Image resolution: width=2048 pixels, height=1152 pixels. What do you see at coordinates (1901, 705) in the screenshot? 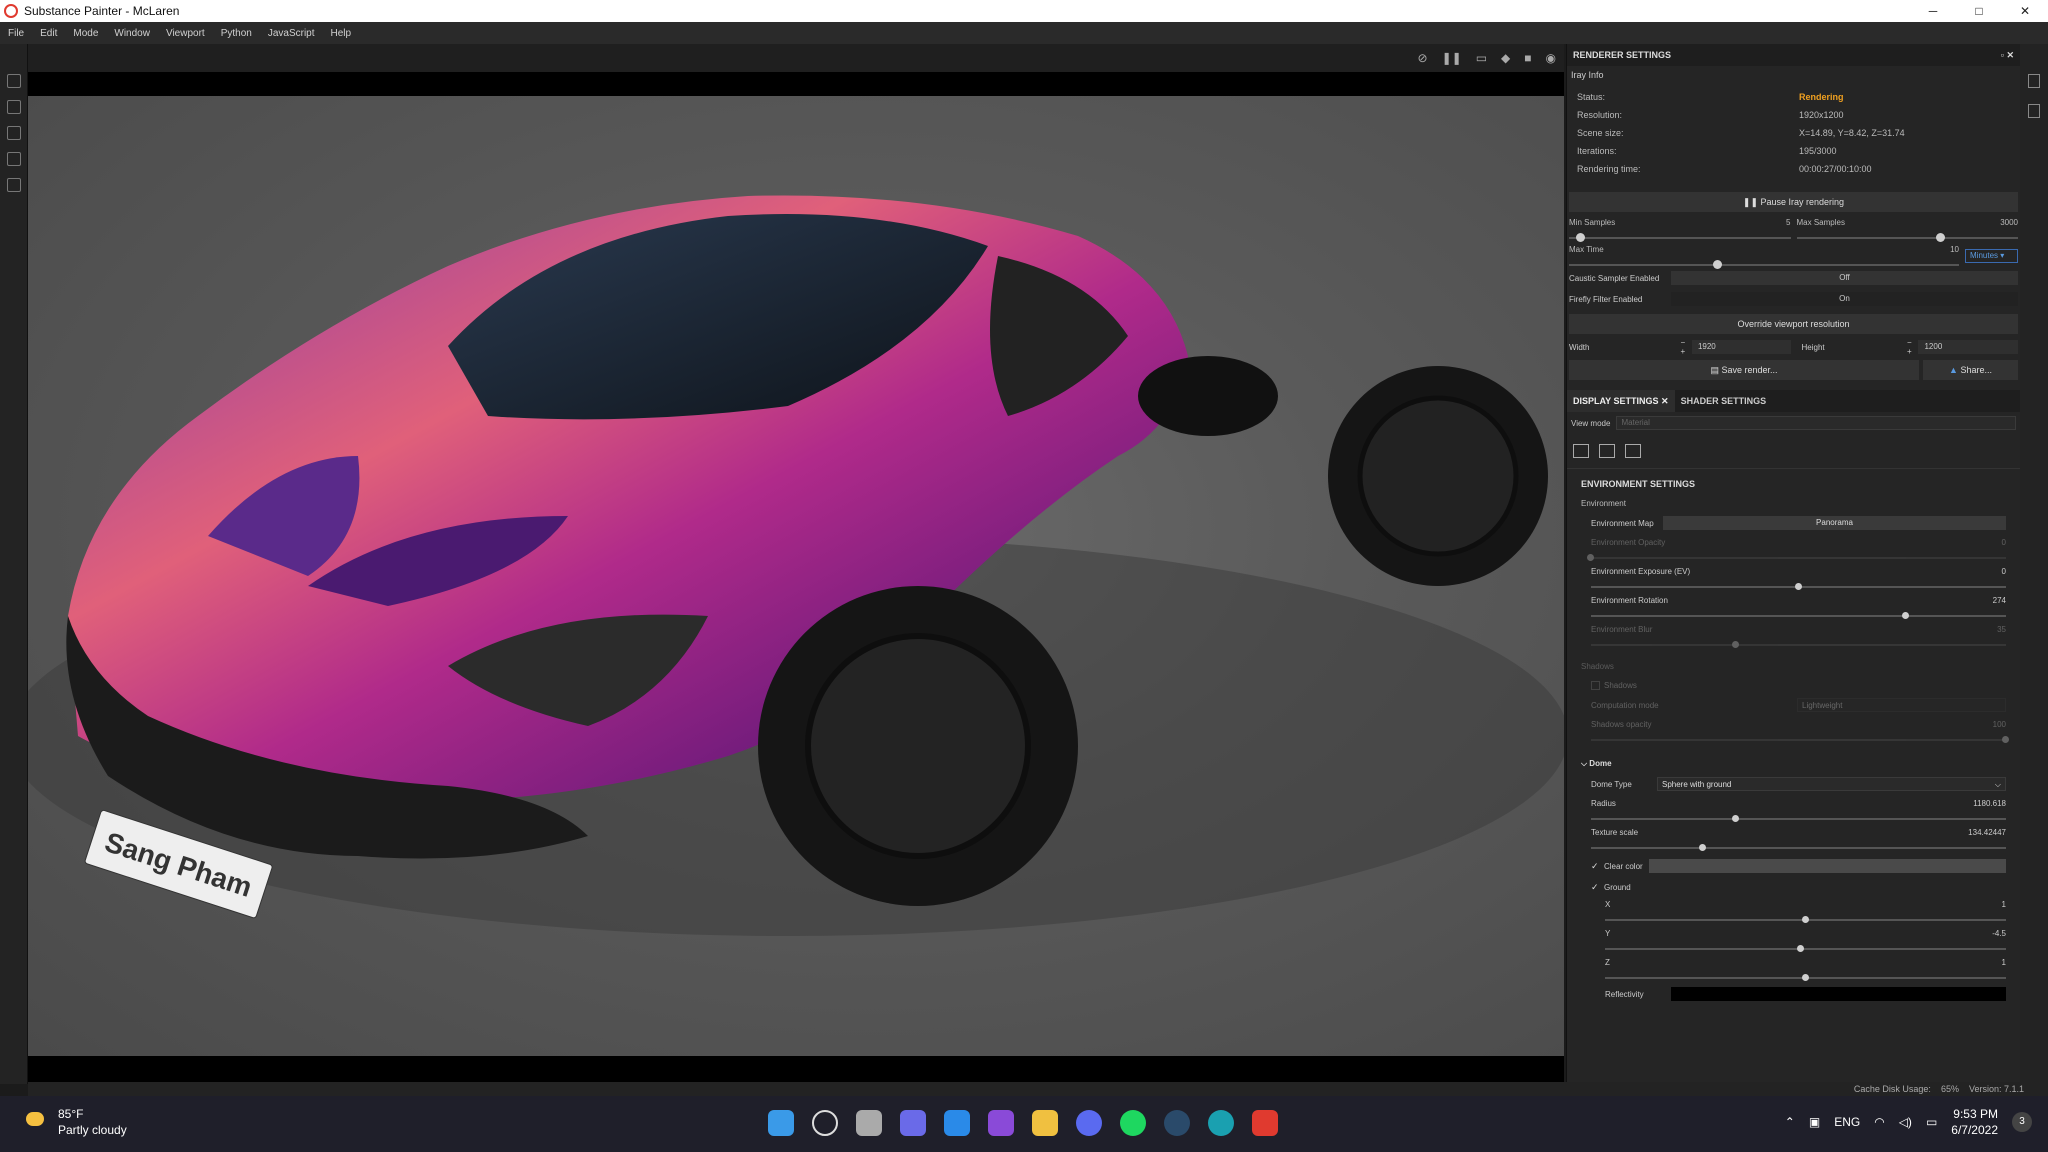
I see `computation-mode-select: Lightweight` at bounding box center [1901, 705].